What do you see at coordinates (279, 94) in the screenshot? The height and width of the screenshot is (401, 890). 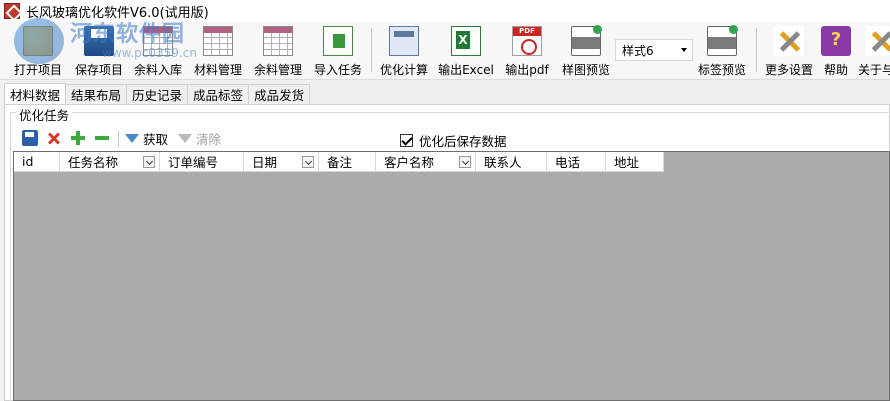 I see `tab-product-shipping: 成品发货` at bounding box center [279, 94].